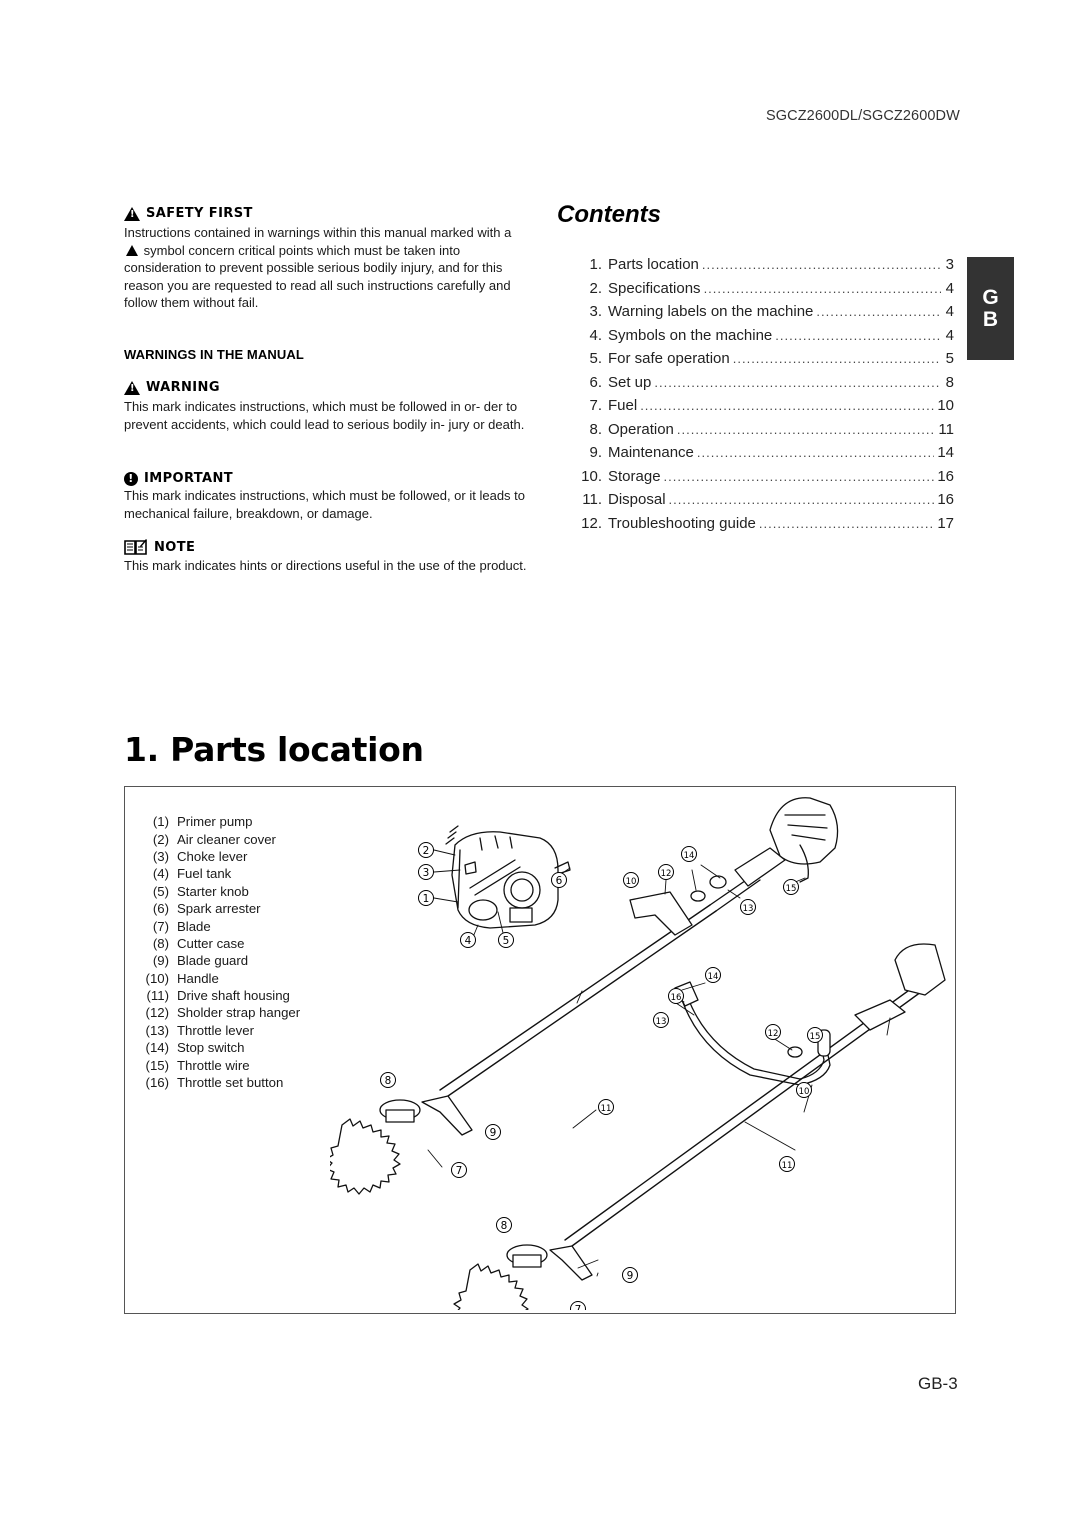  I want to click on part-number: (11), so click(157, 996).